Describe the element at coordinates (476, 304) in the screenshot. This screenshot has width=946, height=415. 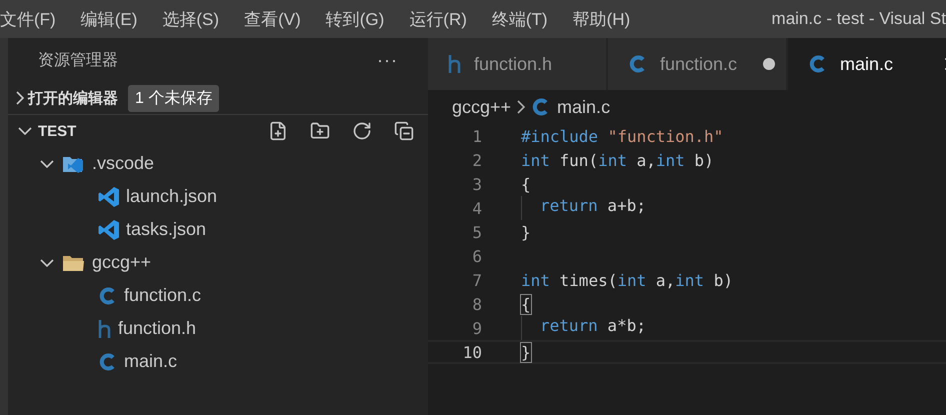
I see `line-number: 8` at that location.